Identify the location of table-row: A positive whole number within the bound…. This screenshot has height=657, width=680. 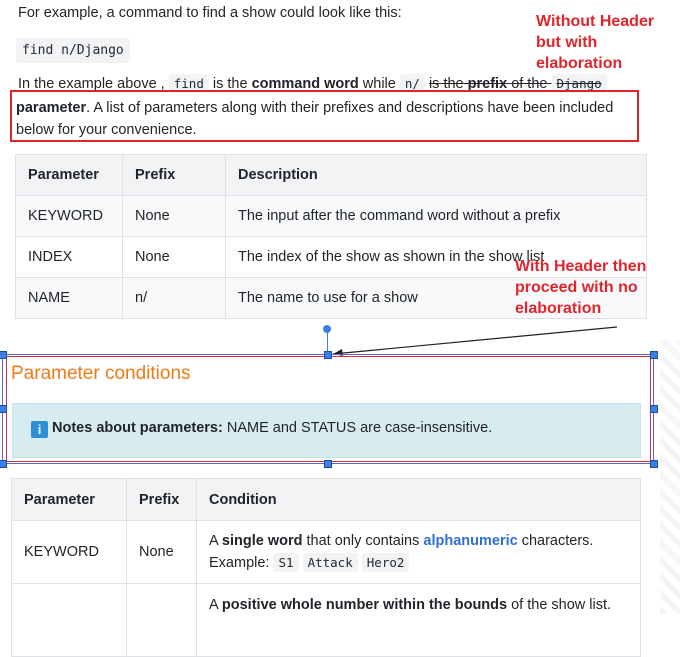
(326, 620).